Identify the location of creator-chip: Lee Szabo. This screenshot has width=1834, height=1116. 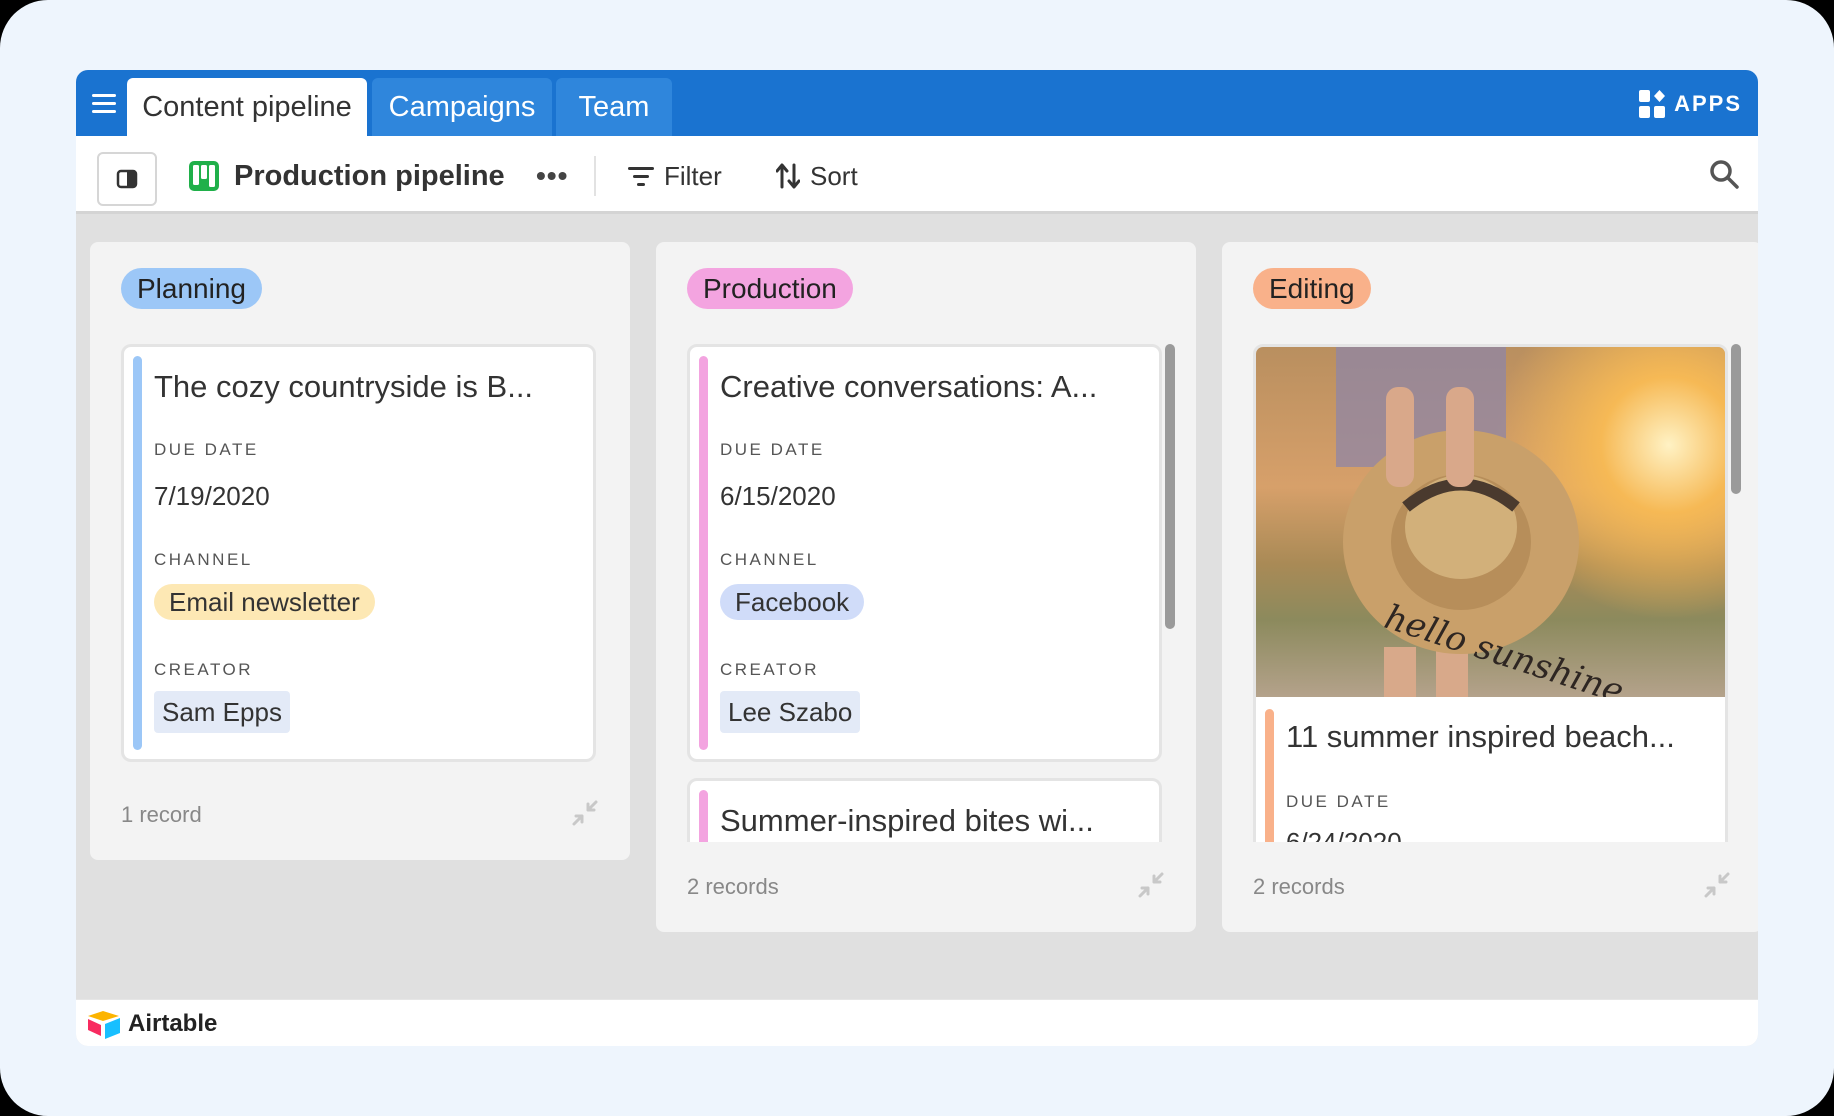
(790, 712).